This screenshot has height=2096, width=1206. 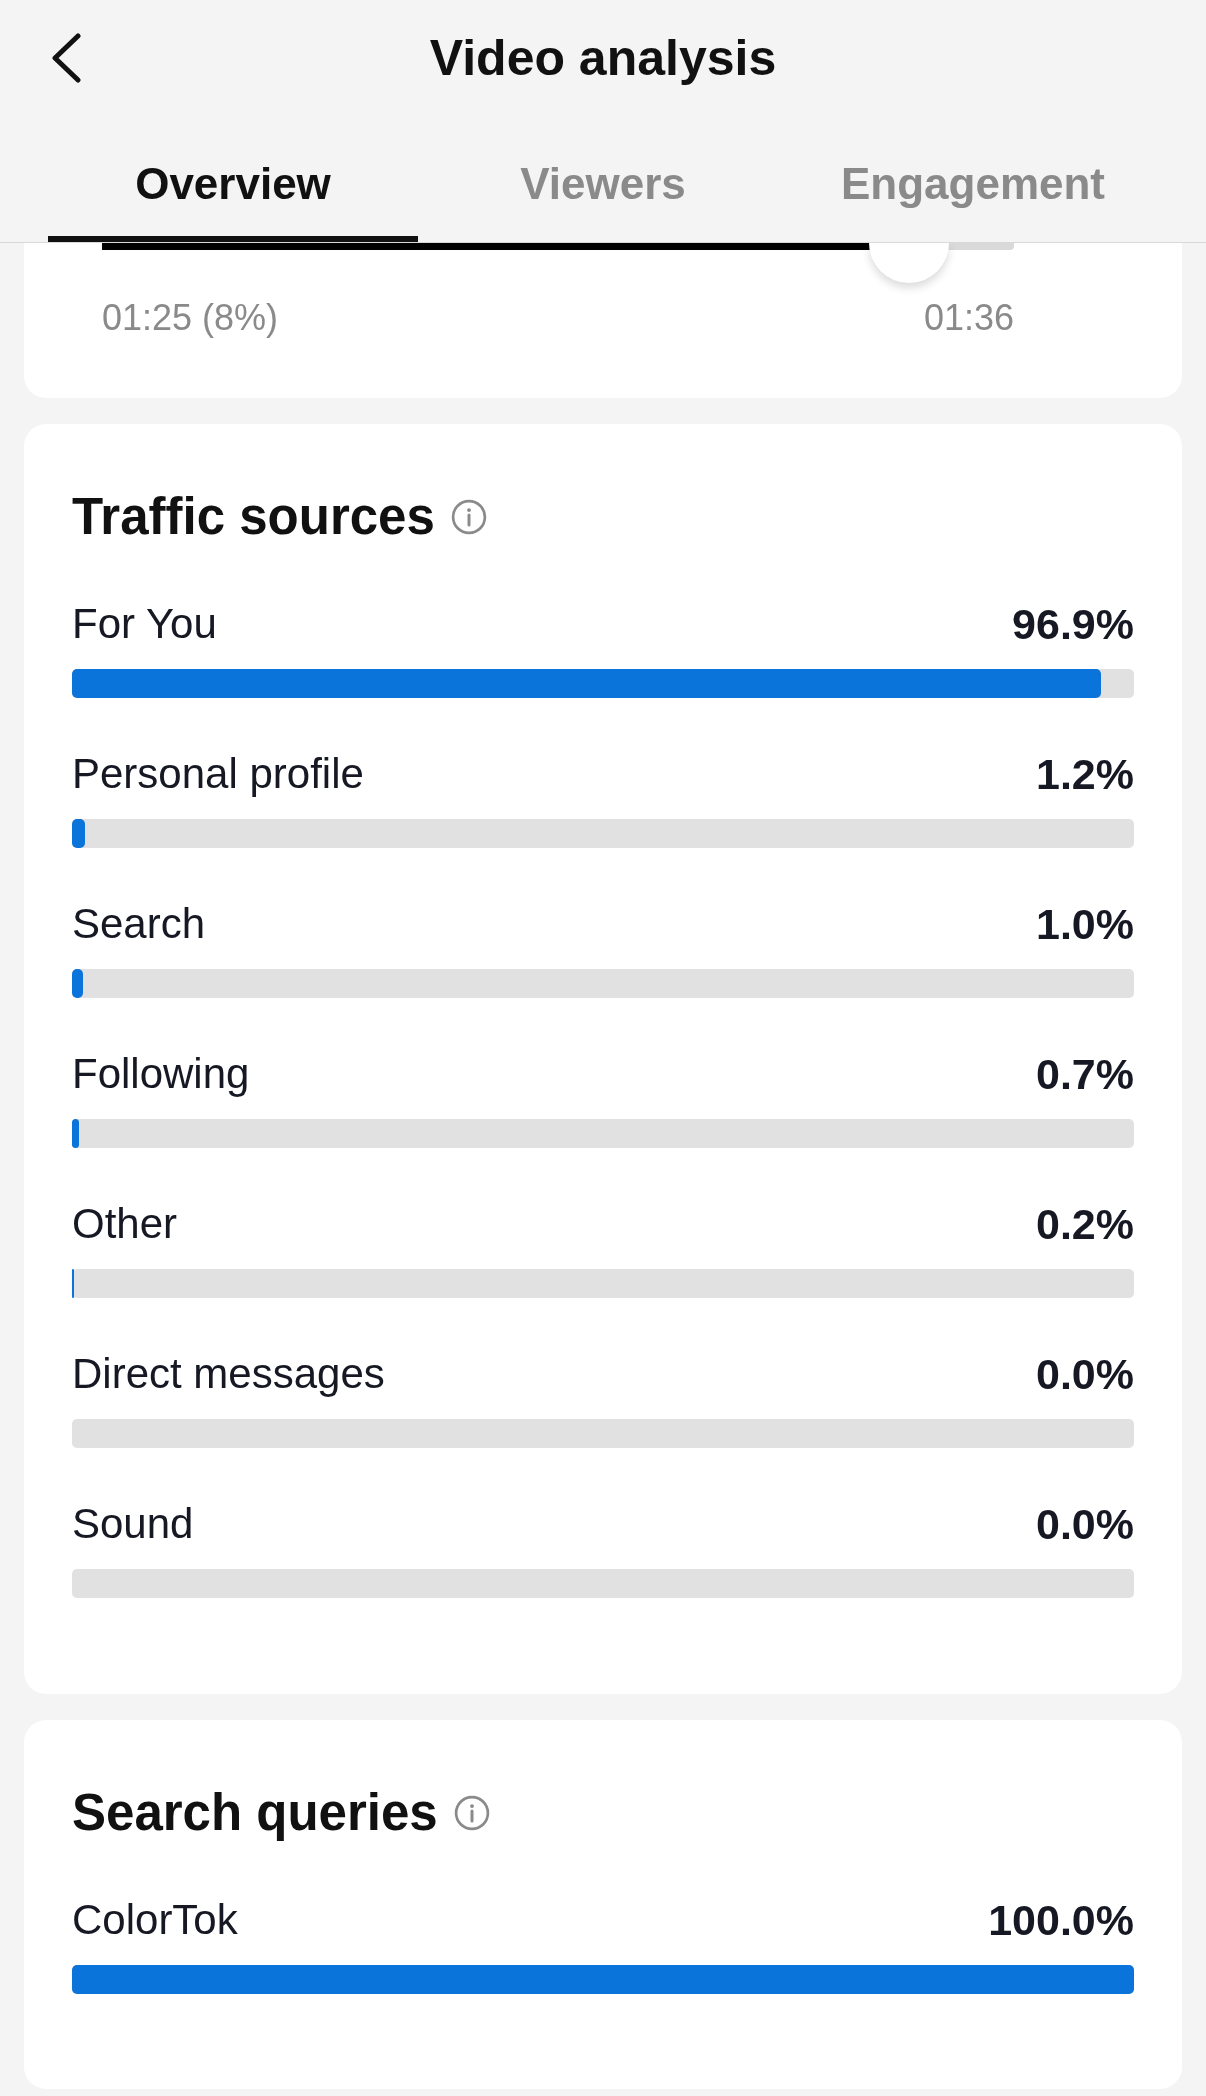 I want to click on percent-value: 1.0%, so click(x=1085, y=924).